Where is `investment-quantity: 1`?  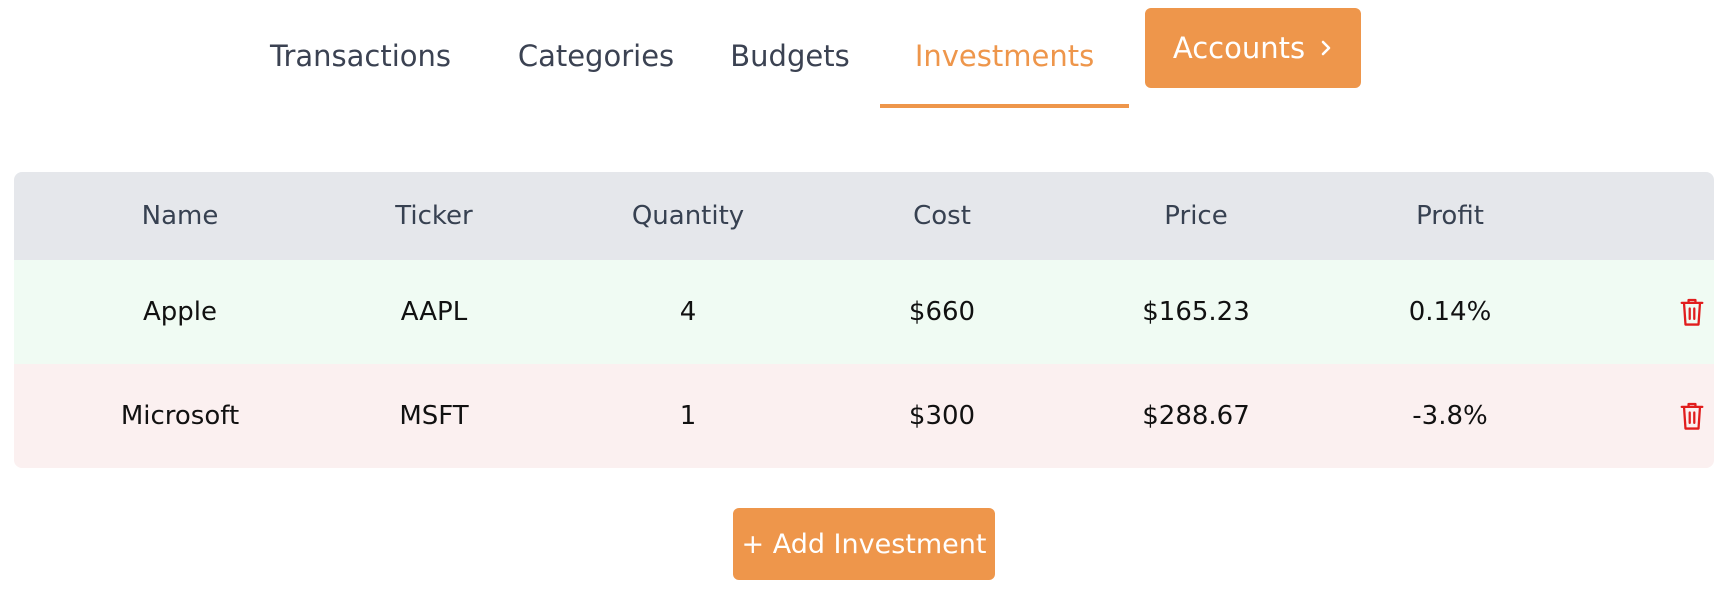 investment-quantity: 1 is located at coordinates (688, 416).